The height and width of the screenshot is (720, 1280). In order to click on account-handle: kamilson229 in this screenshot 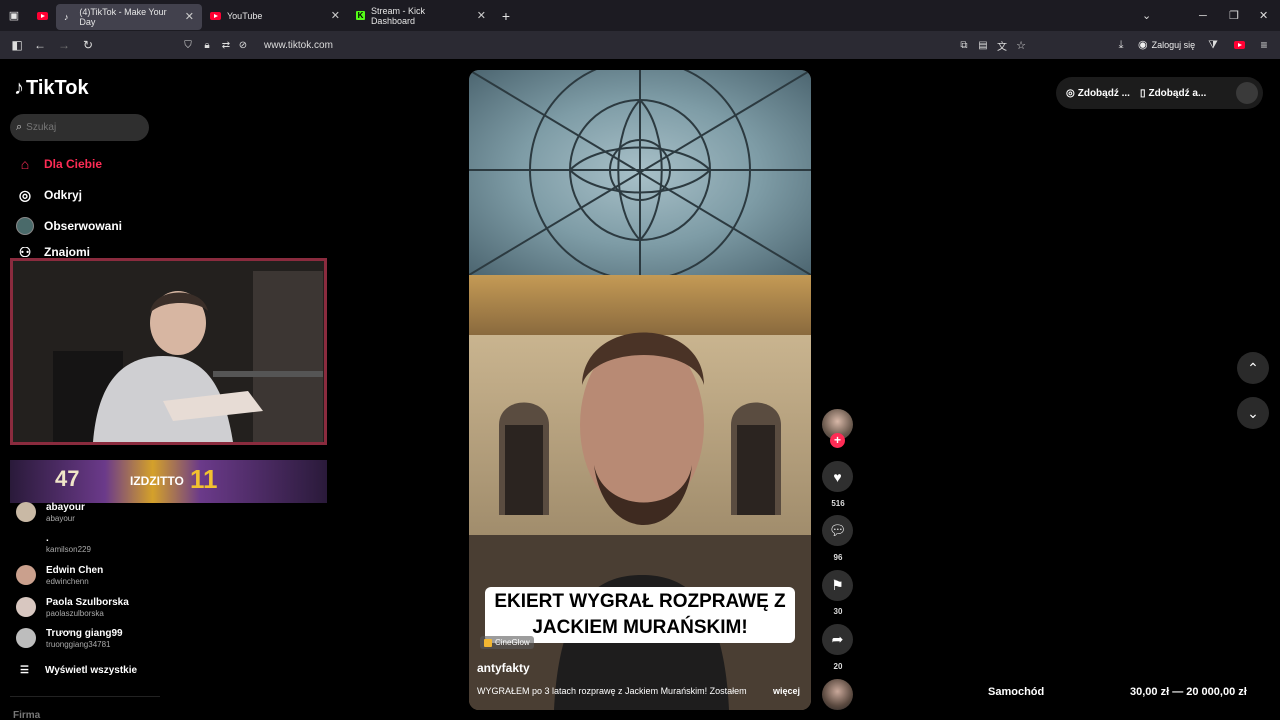, I will do `click(68, 549)`.